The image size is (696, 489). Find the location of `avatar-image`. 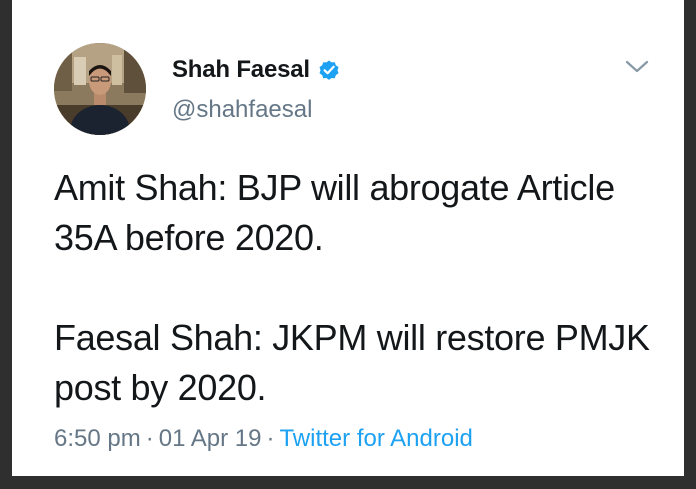

avatar-image is located at coordinates (100, 89).